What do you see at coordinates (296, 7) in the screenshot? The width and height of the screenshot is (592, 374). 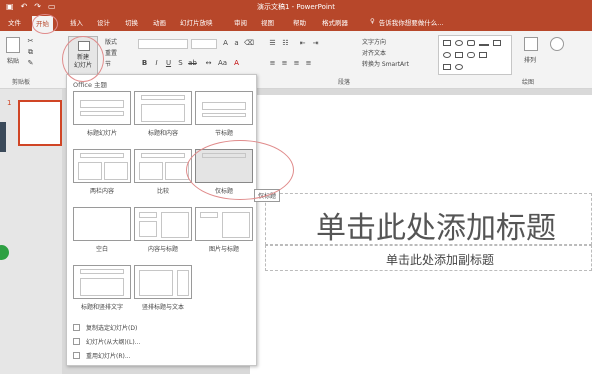 I see `title-bar: ▣ ↶ ↷ ▭ 演示文稿1 - PowerPoint` at bounding box center [296, 7].